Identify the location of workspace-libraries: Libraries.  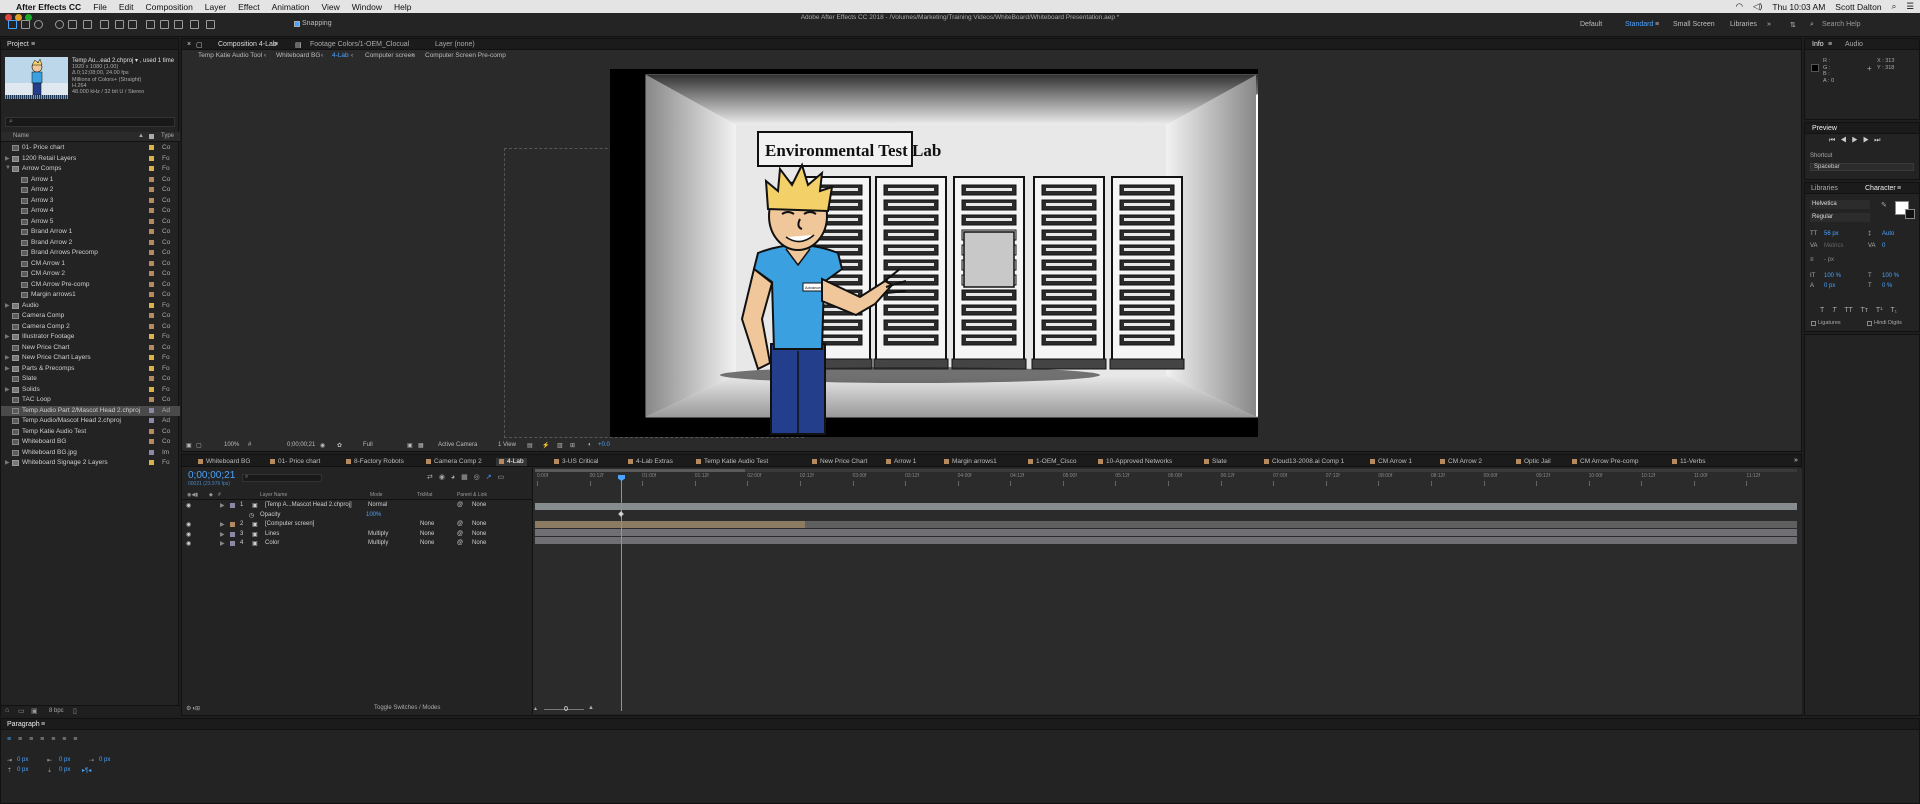
(1743, 24).